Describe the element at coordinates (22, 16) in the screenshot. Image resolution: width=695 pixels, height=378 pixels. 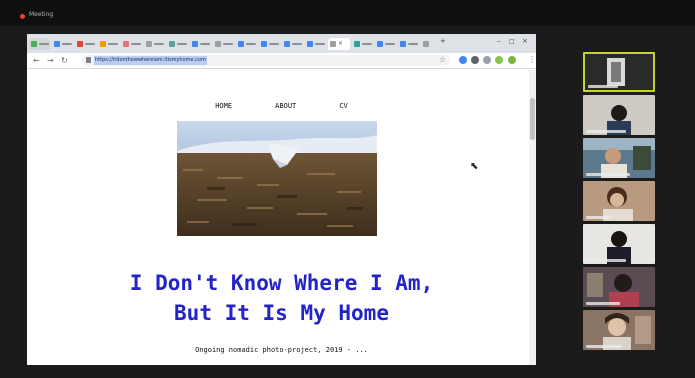
I see `app-icon` at that location.